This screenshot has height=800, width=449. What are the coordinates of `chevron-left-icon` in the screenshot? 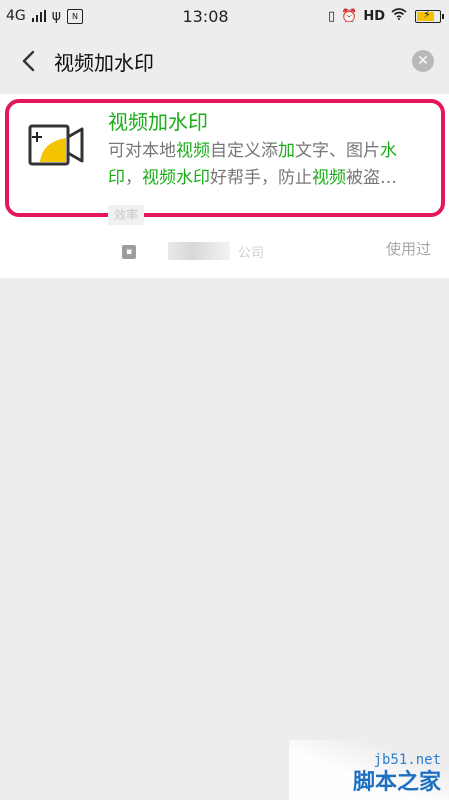 It's located at (28, 61).